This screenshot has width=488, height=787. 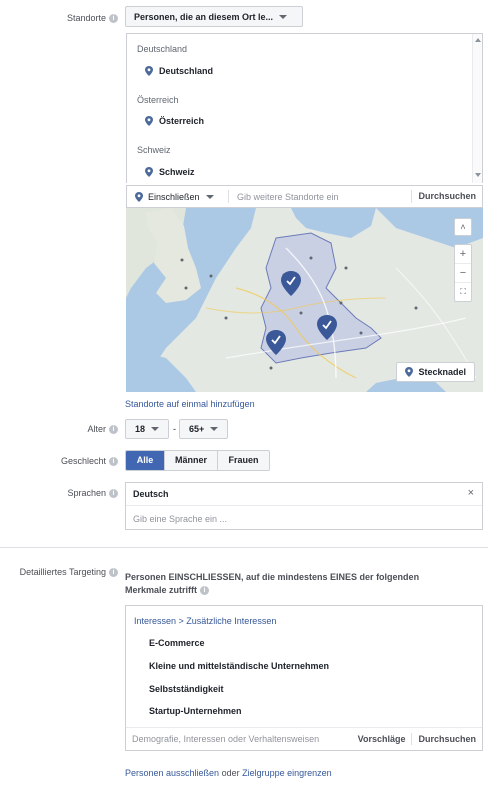 I want to click on gender-segmented-control: Alle Männer Frauen, so click(x=197, y=460).